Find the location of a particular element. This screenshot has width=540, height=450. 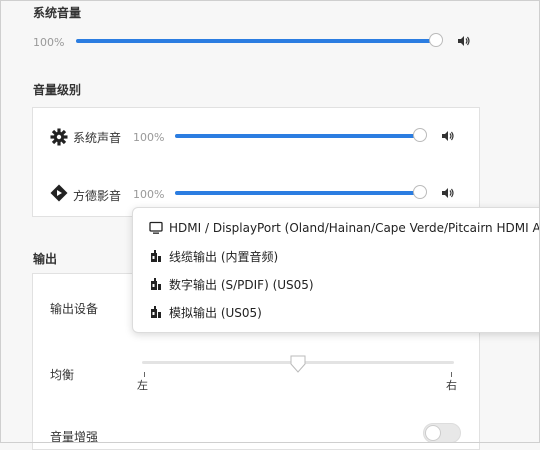

sound-item-label: 系统声音 is located at coordinates (97, 138).